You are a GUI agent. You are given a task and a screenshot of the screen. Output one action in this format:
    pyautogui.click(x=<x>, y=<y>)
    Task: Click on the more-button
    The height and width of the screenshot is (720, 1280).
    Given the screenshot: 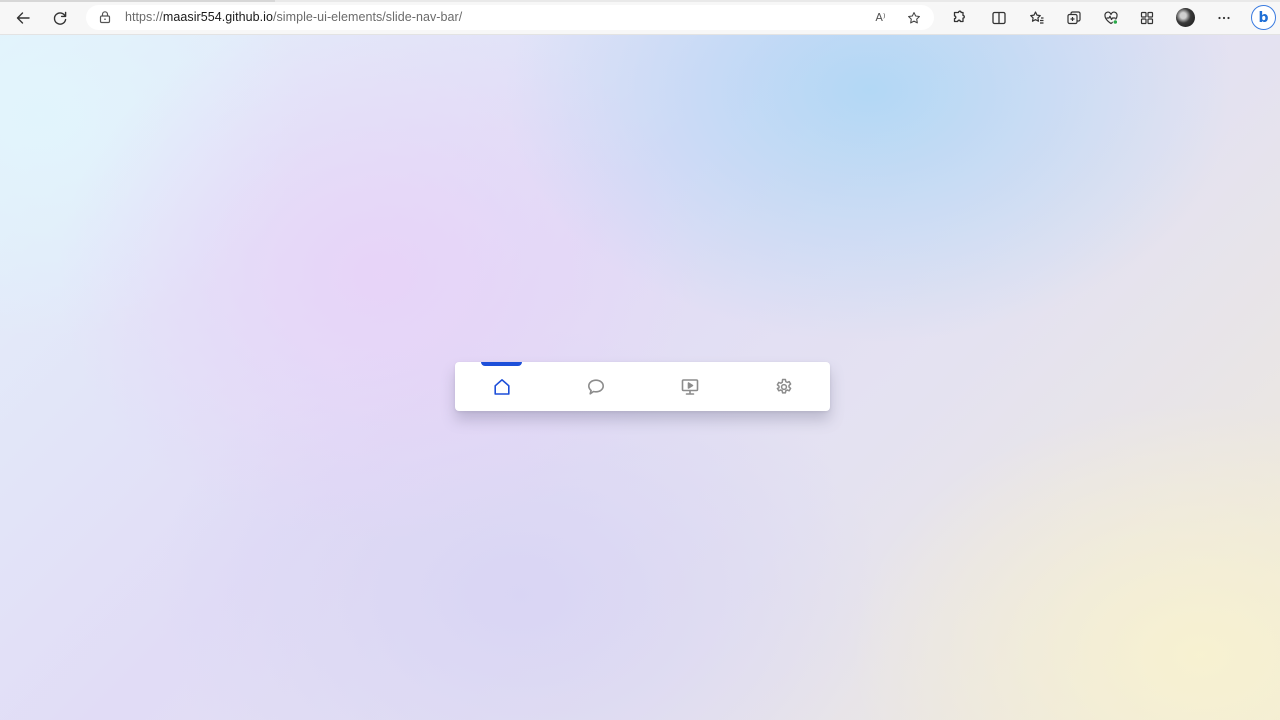 What is the action you would take?
    pyautogui.click(x=1224, y=18)
    